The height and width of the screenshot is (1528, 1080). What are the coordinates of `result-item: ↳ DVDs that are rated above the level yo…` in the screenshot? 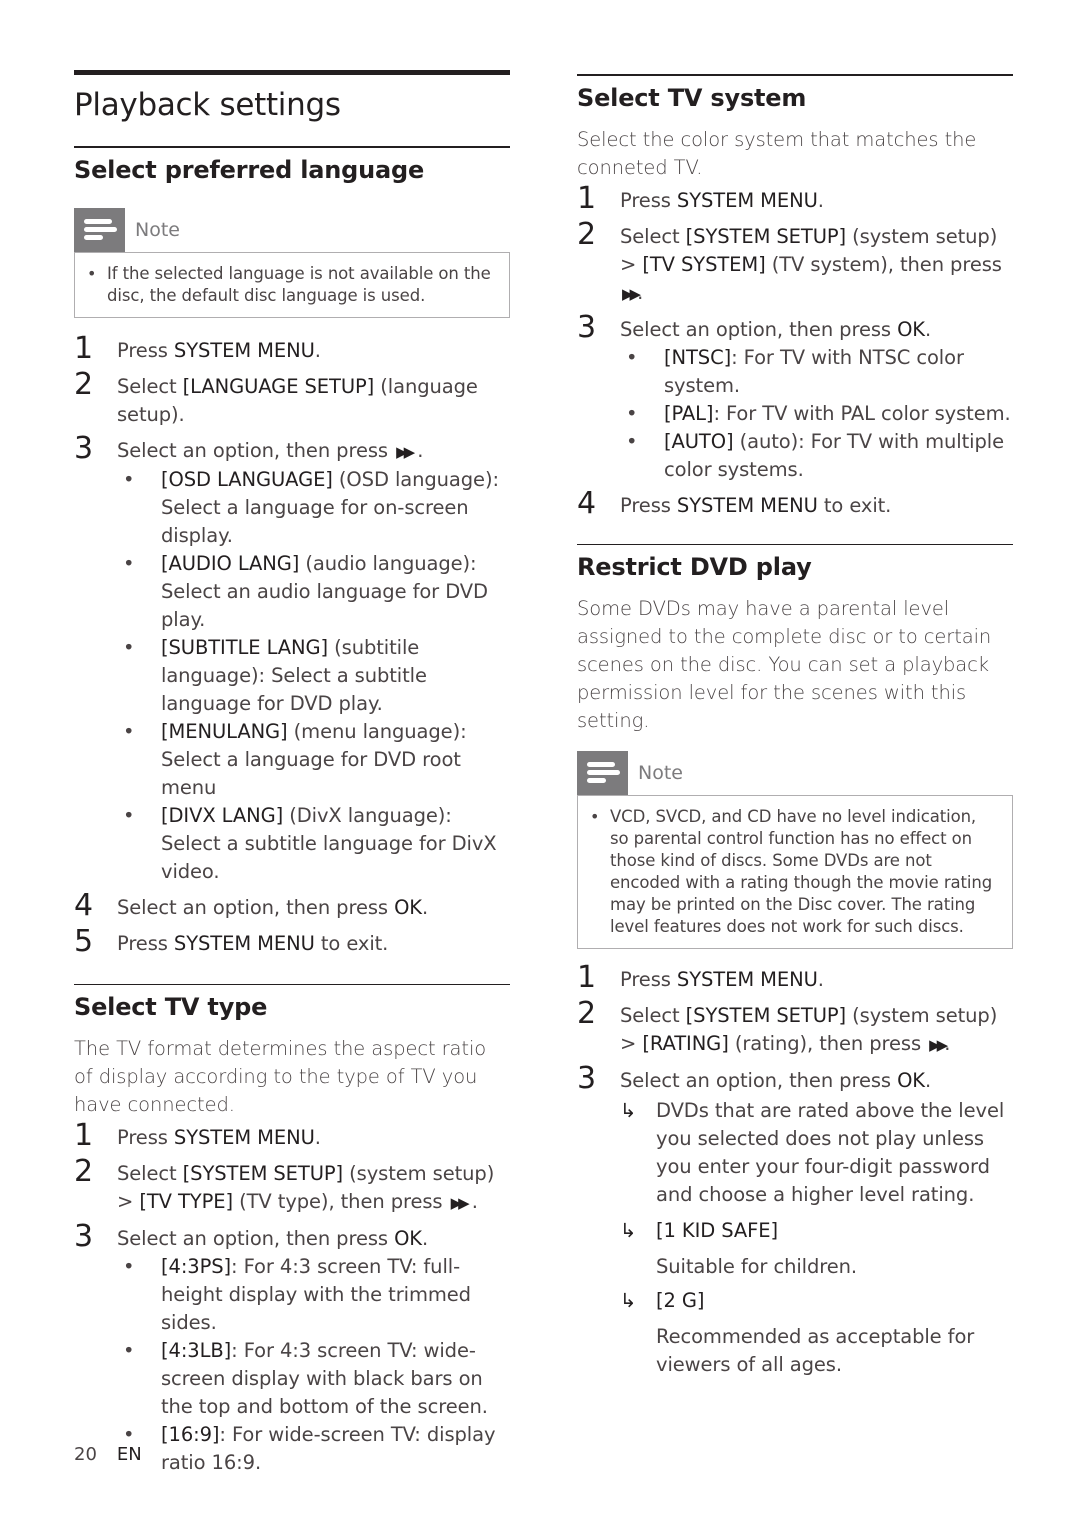 It's located at (816, 1153).